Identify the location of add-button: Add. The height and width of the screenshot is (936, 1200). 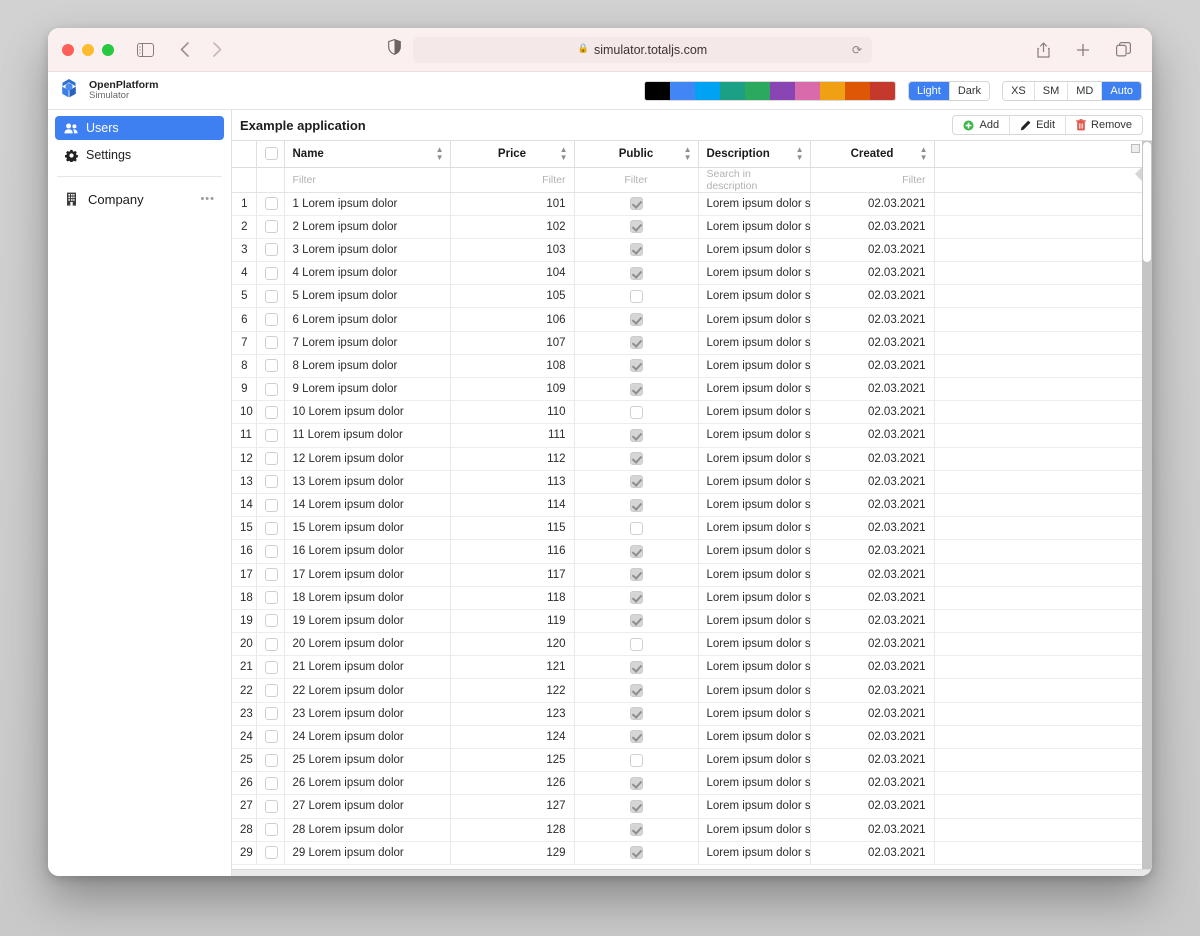
(982, 125).